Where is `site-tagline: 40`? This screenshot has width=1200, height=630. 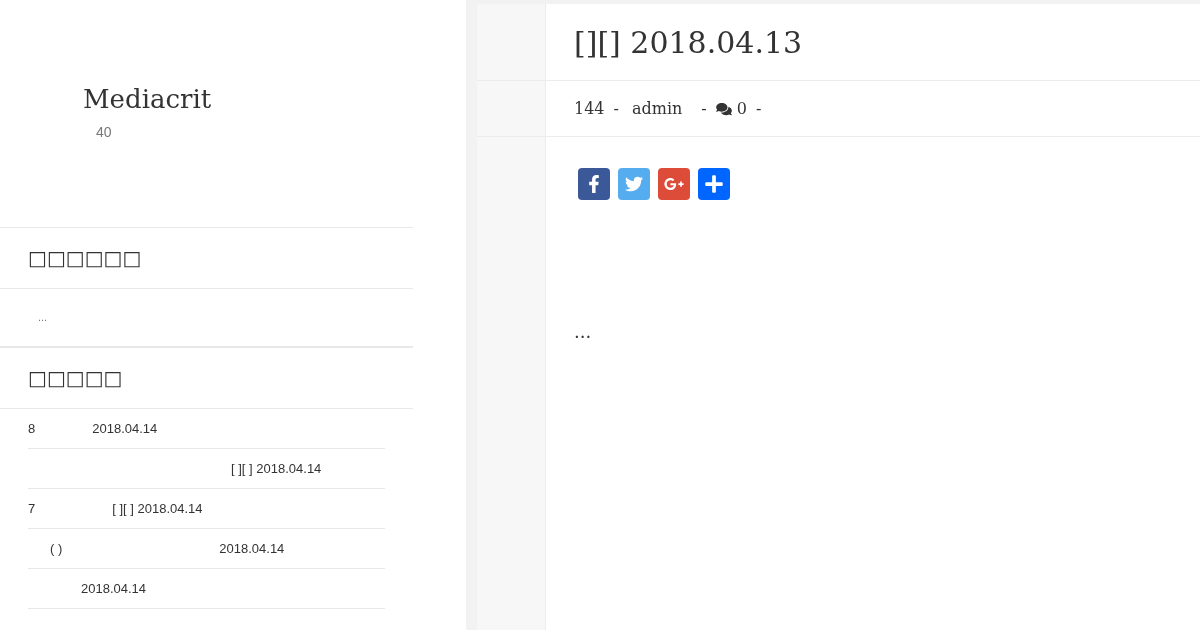 site-tagline: 40 is located at coordinates (104, 132).